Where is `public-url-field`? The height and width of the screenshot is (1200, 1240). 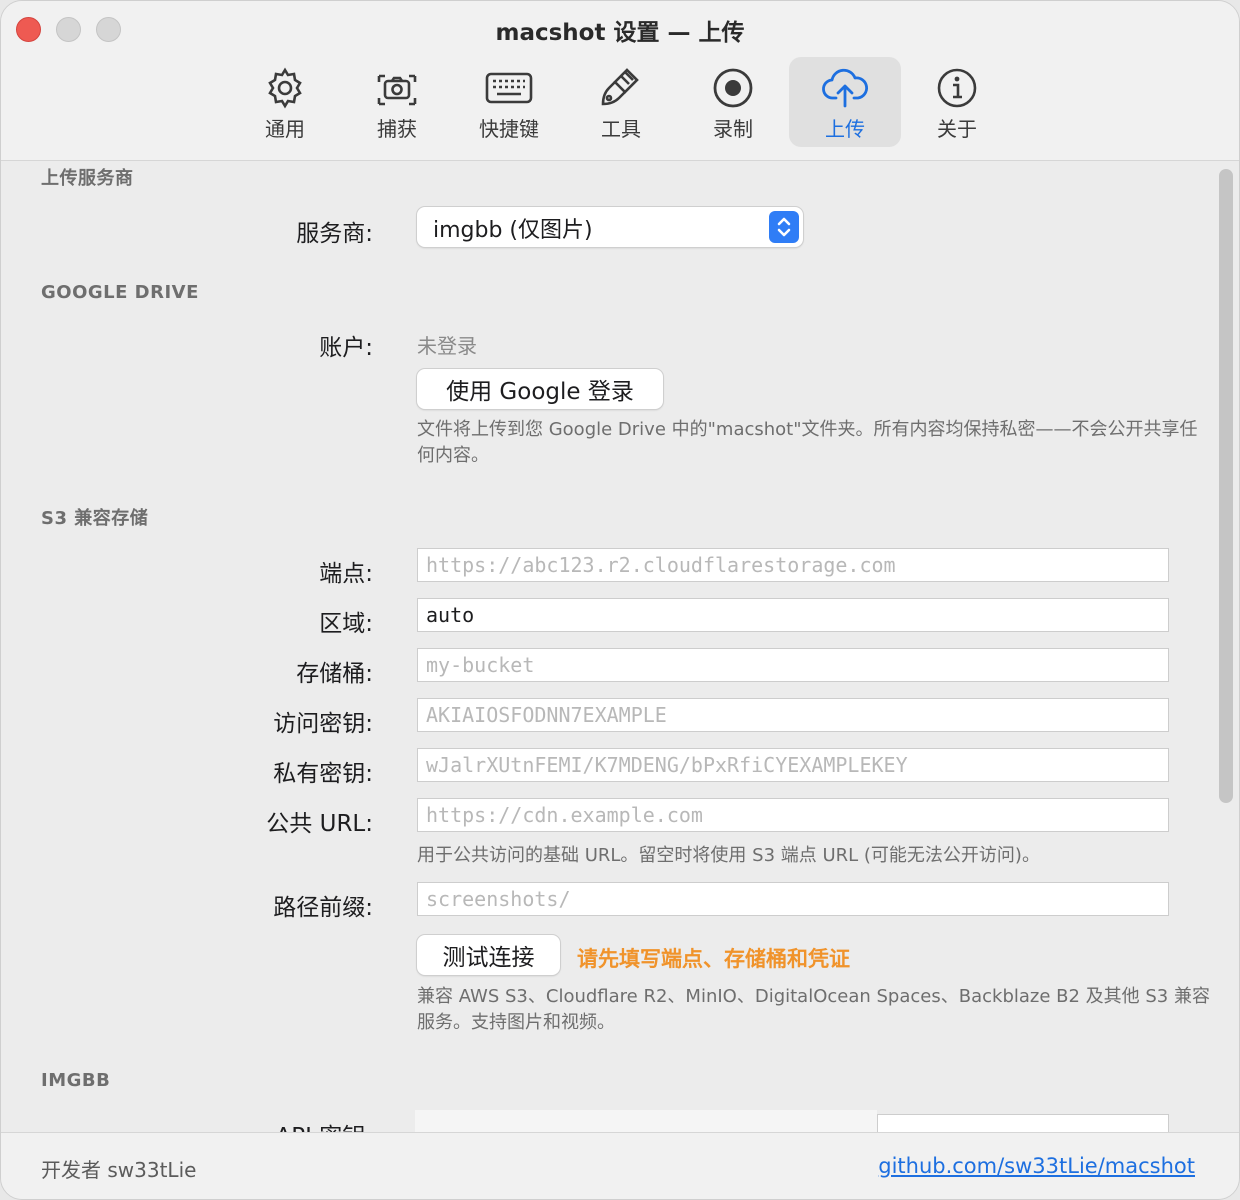
public-url-field is located at coordinates (793, 815).